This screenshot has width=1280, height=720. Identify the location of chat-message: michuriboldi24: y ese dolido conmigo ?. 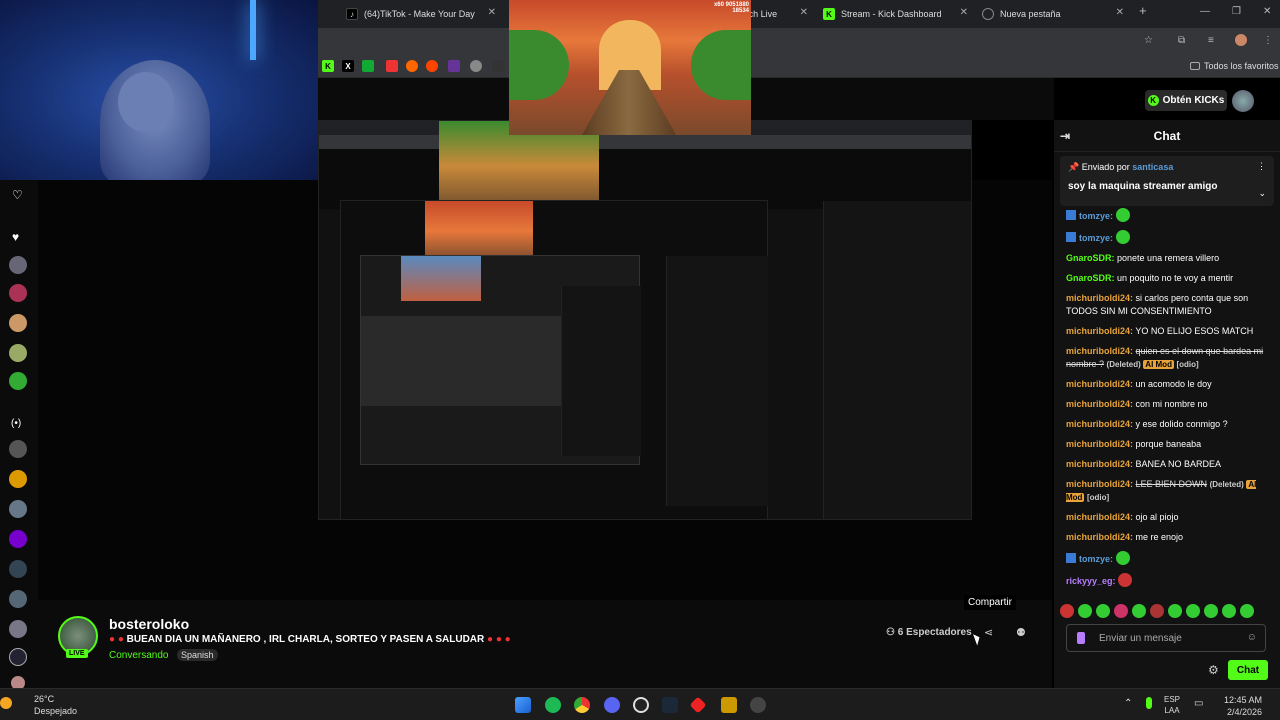
(1168, 424).